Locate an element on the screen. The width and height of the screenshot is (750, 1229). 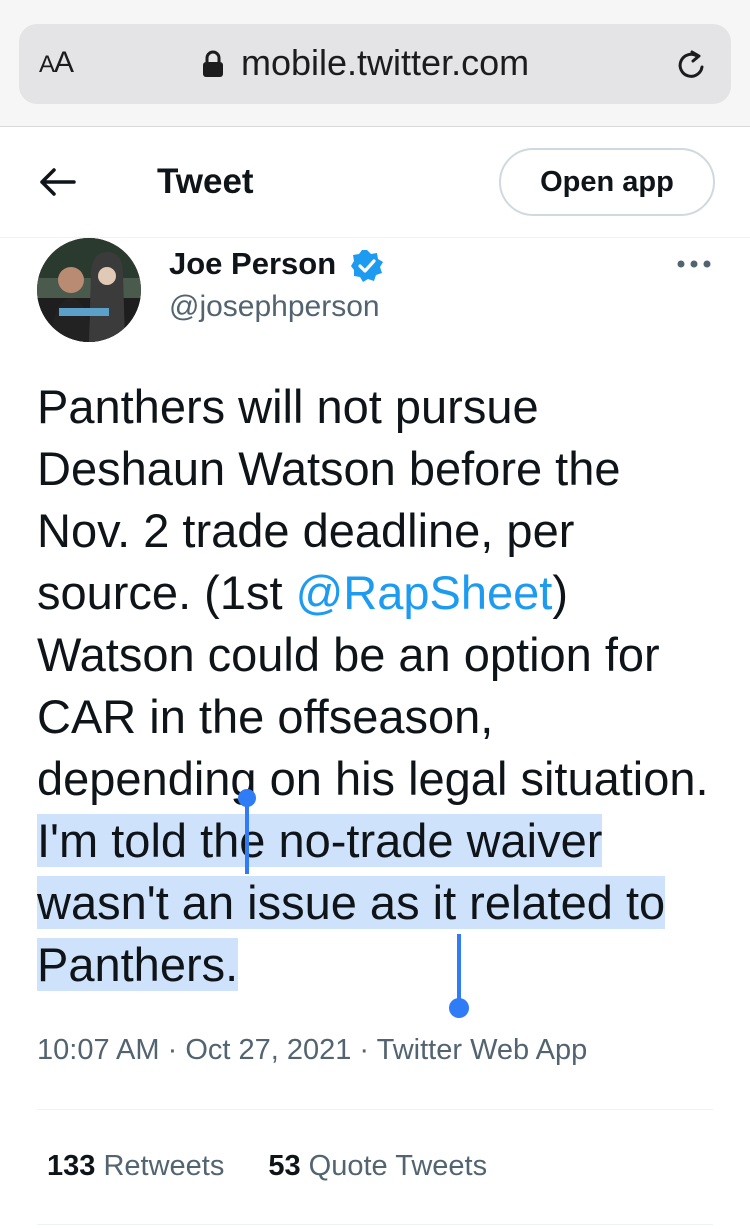
verified-badge-icon is located at coordinates (367, 266).